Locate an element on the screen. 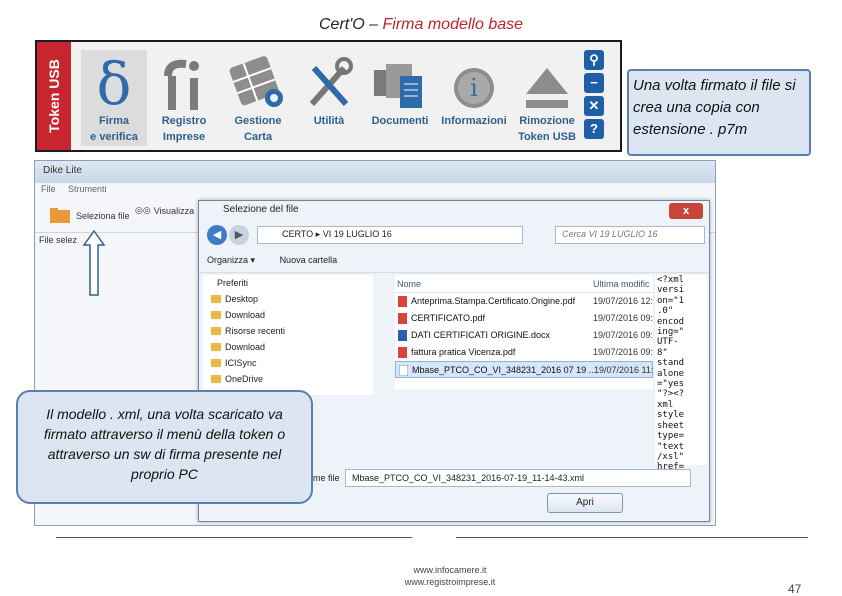 The image size is (842, 596). footer-links: www.infocamere.it www.registroimprese.it is located at coordinates (450, 576).